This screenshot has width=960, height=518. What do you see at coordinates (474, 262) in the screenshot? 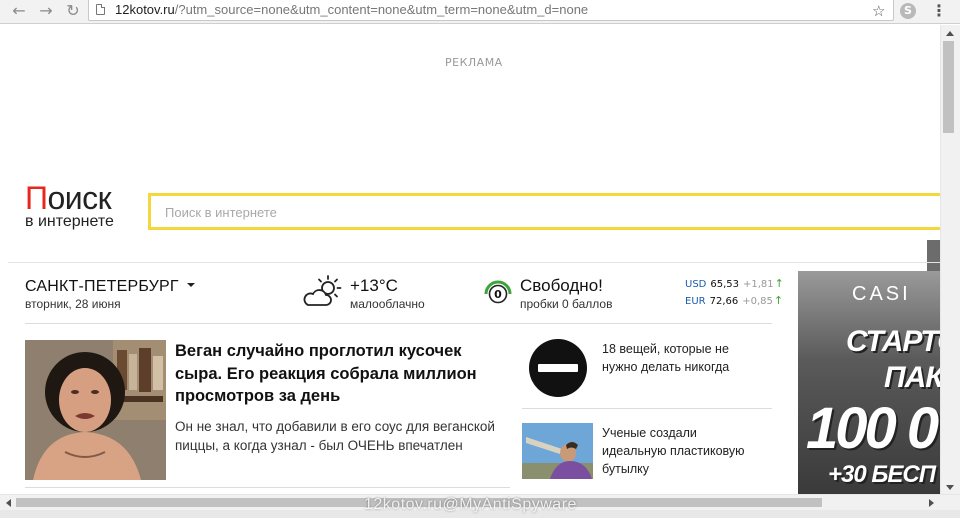
I see `header-divider` at bounding box center [474, 262].